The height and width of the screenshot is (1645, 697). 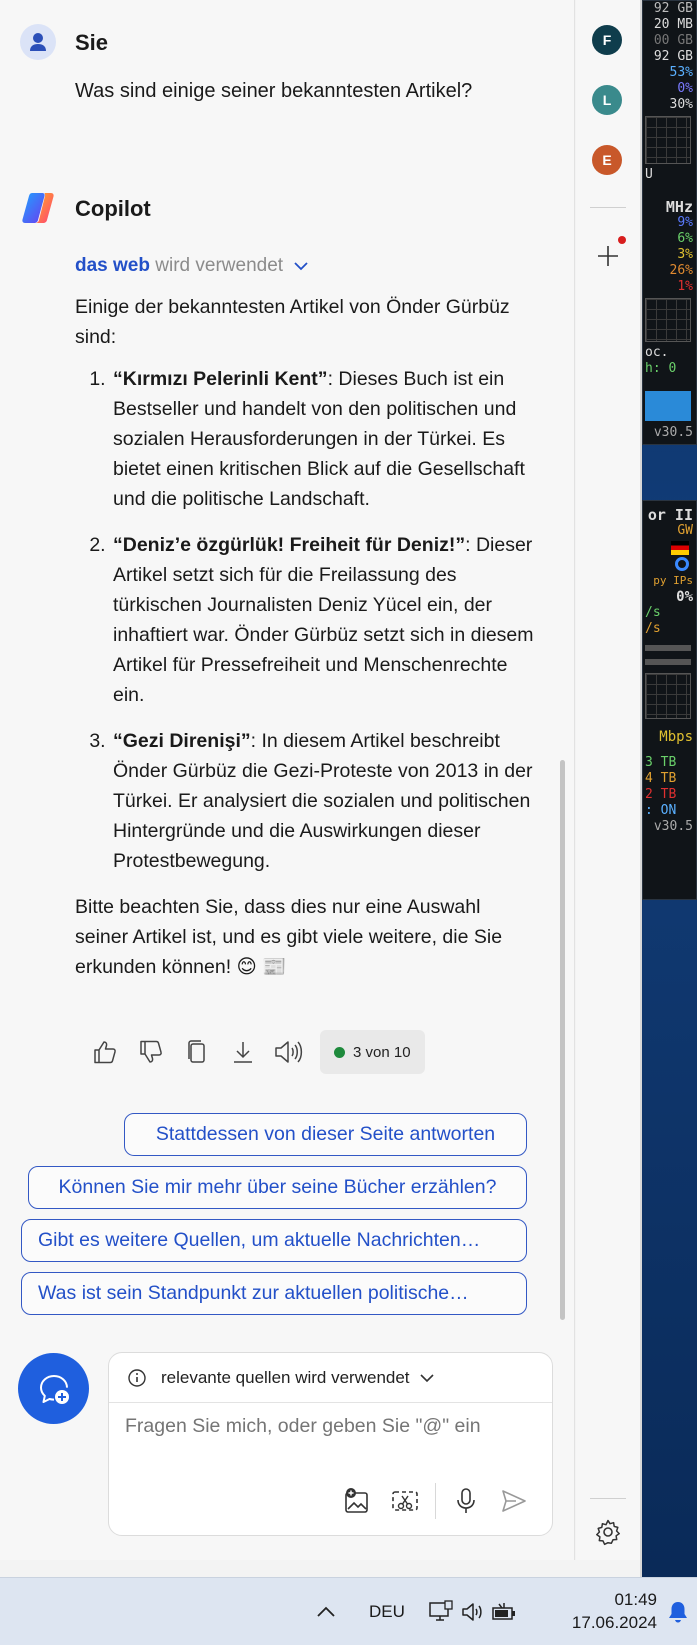 What do you see at coordinates (382, 1052) in the screenshot?
I see `response-counter-label: 3 von 10` at bounding box center [382, 1052].